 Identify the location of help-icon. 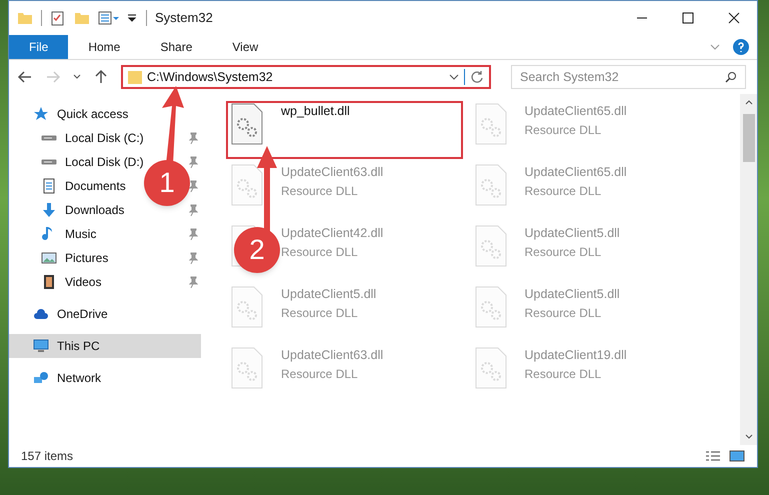
(741, 47).